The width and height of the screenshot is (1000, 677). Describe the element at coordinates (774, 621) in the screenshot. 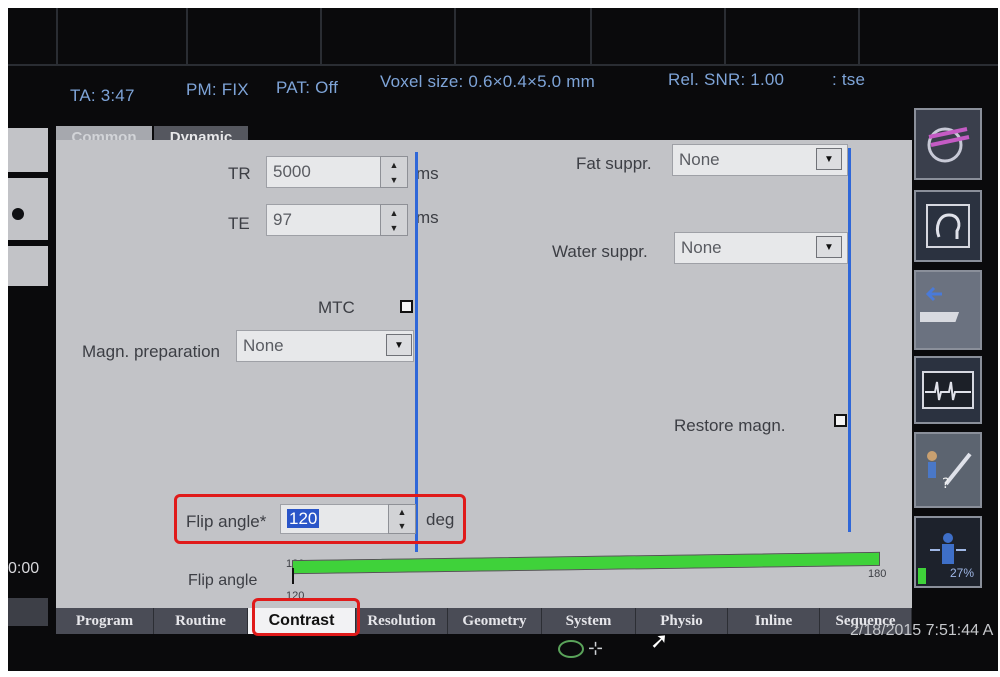

I see `tab-inline: Inline` at that location.